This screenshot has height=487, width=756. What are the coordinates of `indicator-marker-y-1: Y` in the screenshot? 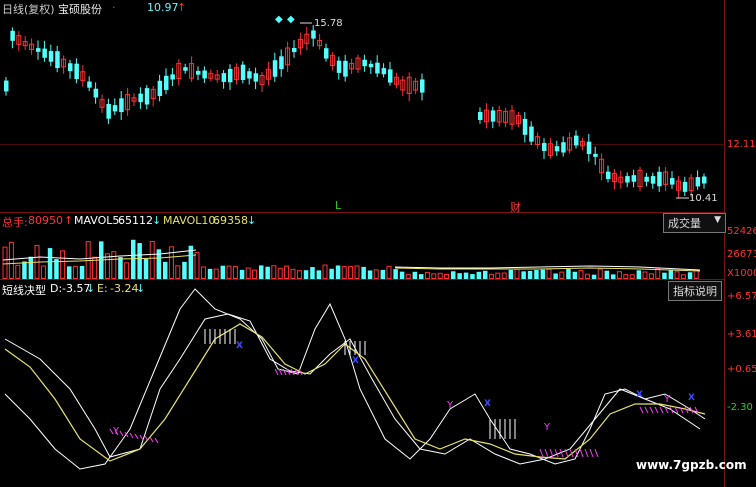 It's located at (116, 431).